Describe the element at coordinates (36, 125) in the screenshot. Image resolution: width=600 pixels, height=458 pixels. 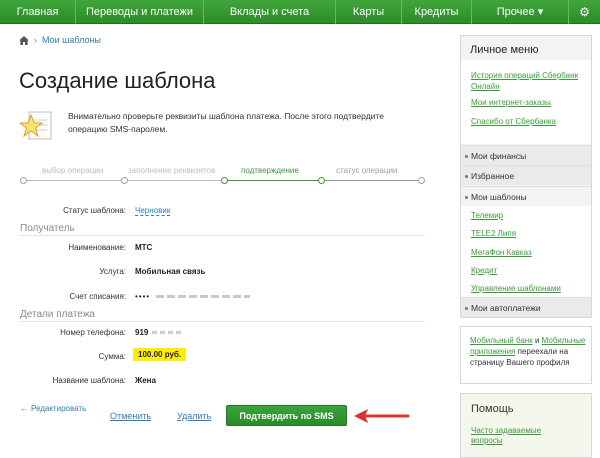
I see `star-document-icon` at that location.